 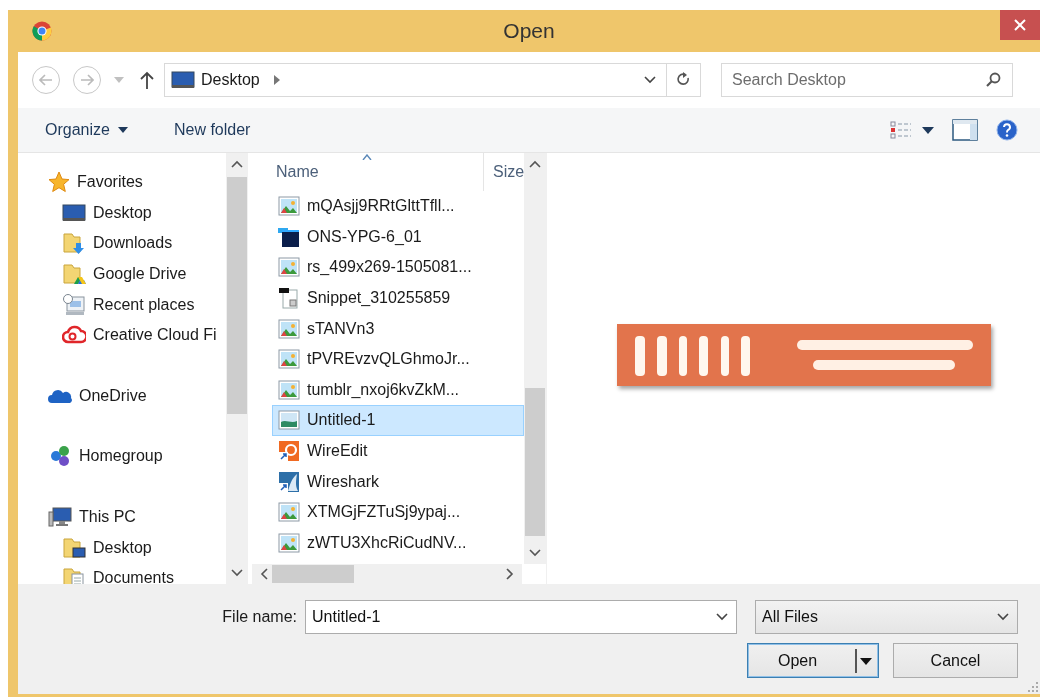 I want to click on document-file-icon, so click(x=289, y=236).